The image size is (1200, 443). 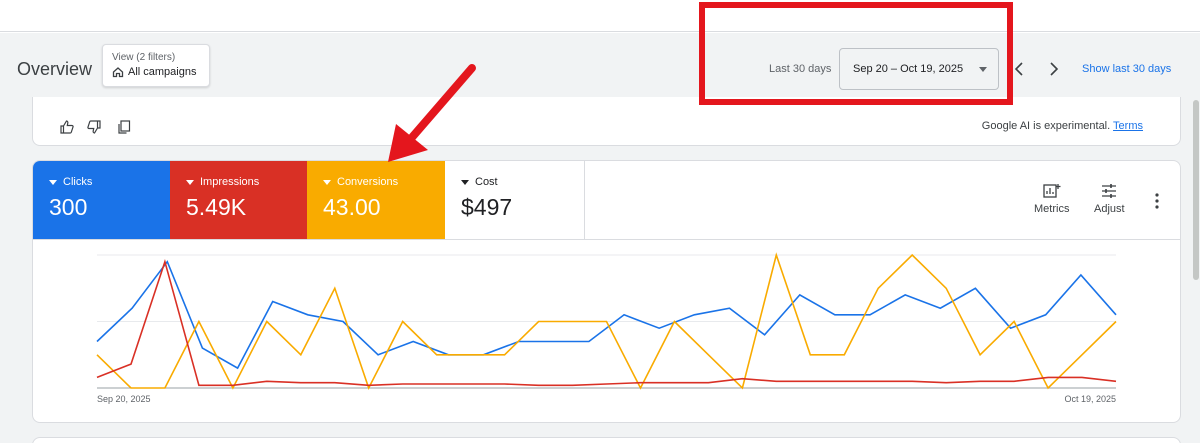 What do you see at coordinates (522, 182) in the screenshot?
I see `metric-tile-cost-header: Cost` at bounding box center [522, 182].